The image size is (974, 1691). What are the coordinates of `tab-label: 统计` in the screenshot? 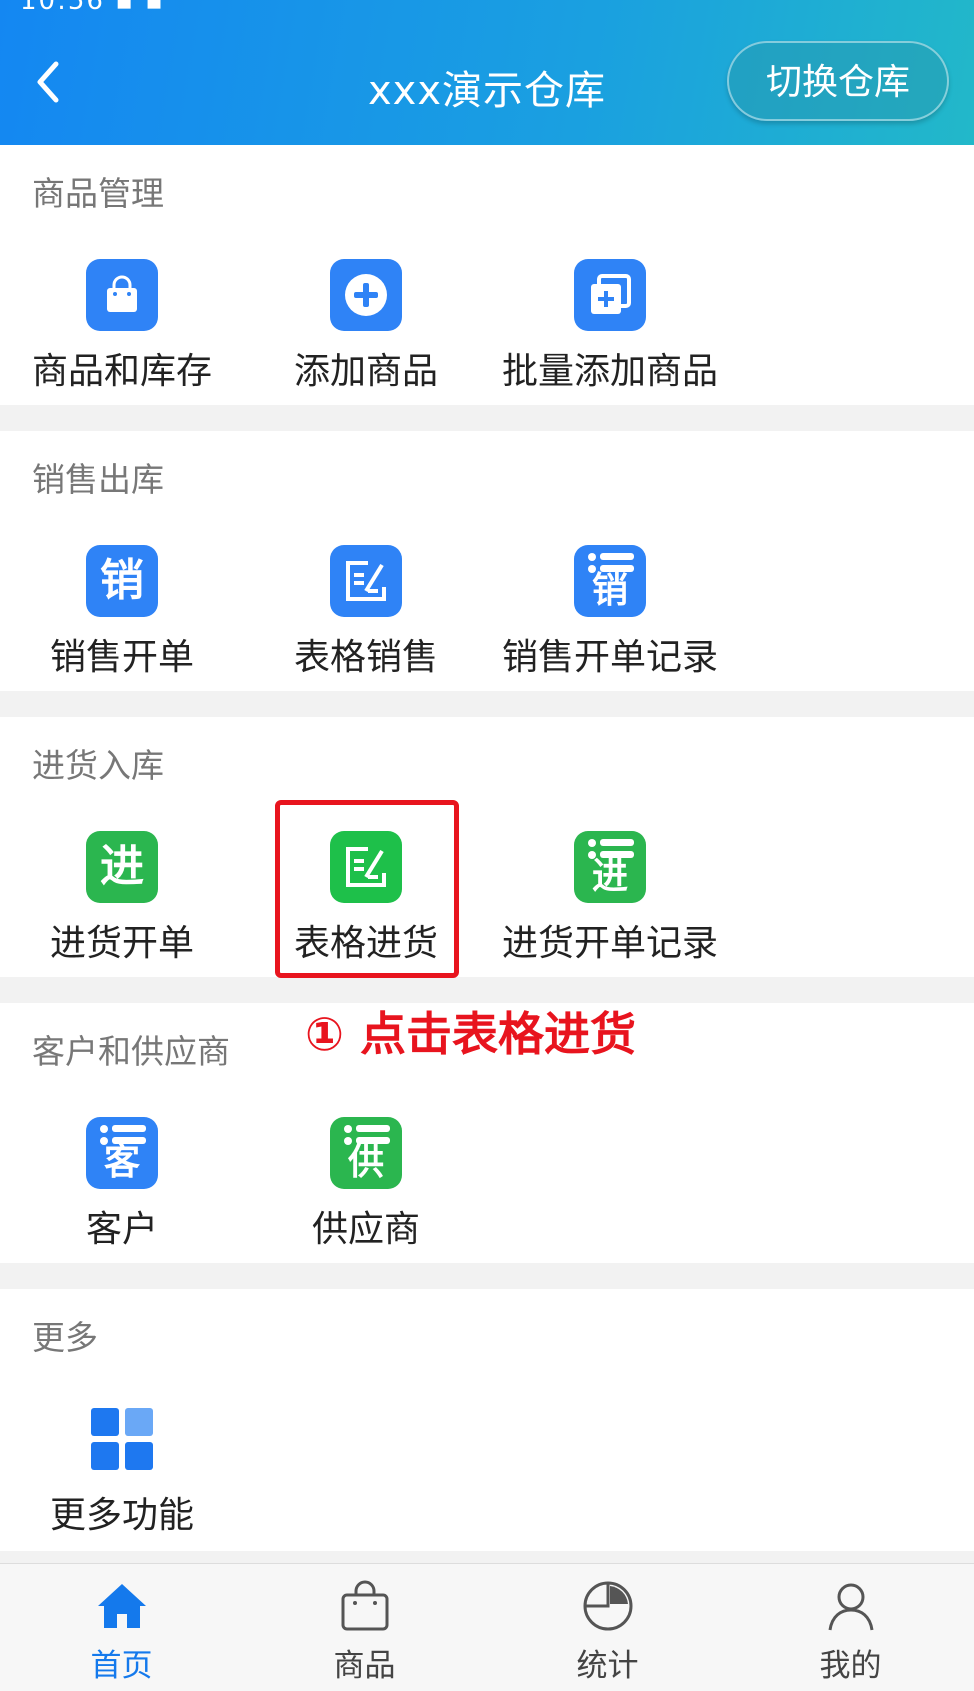 It's located at (607, 1666).